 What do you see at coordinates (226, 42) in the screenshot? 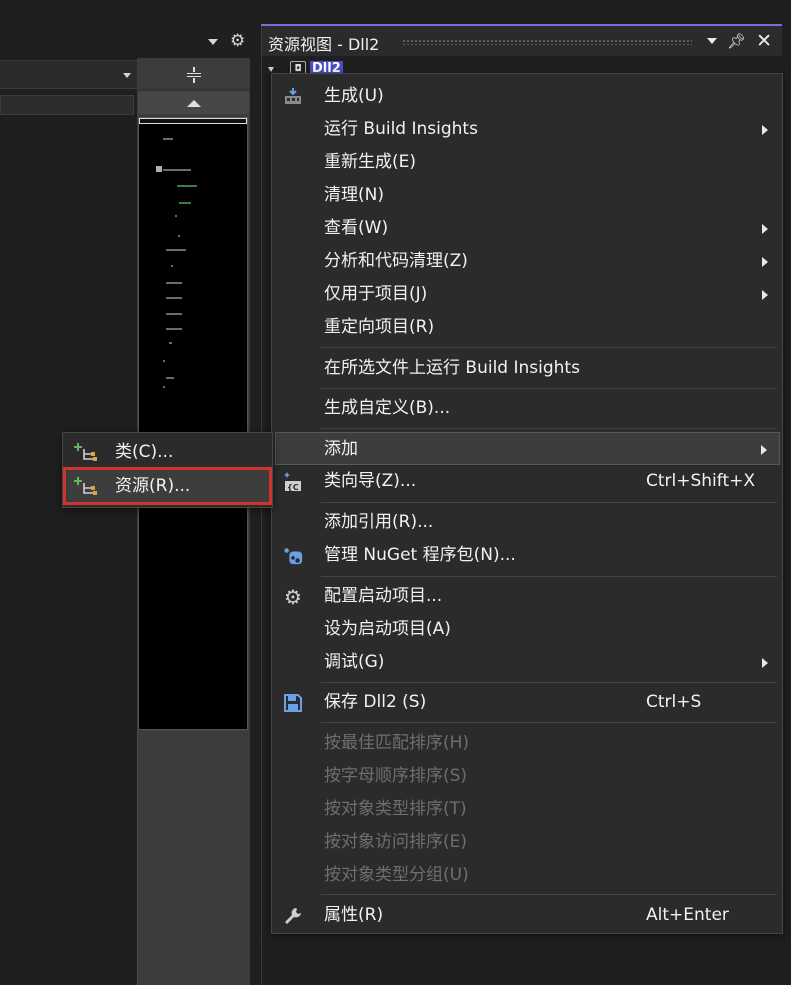
I see `editor-toolbar: ⚙` at bounding box center [226, 42].